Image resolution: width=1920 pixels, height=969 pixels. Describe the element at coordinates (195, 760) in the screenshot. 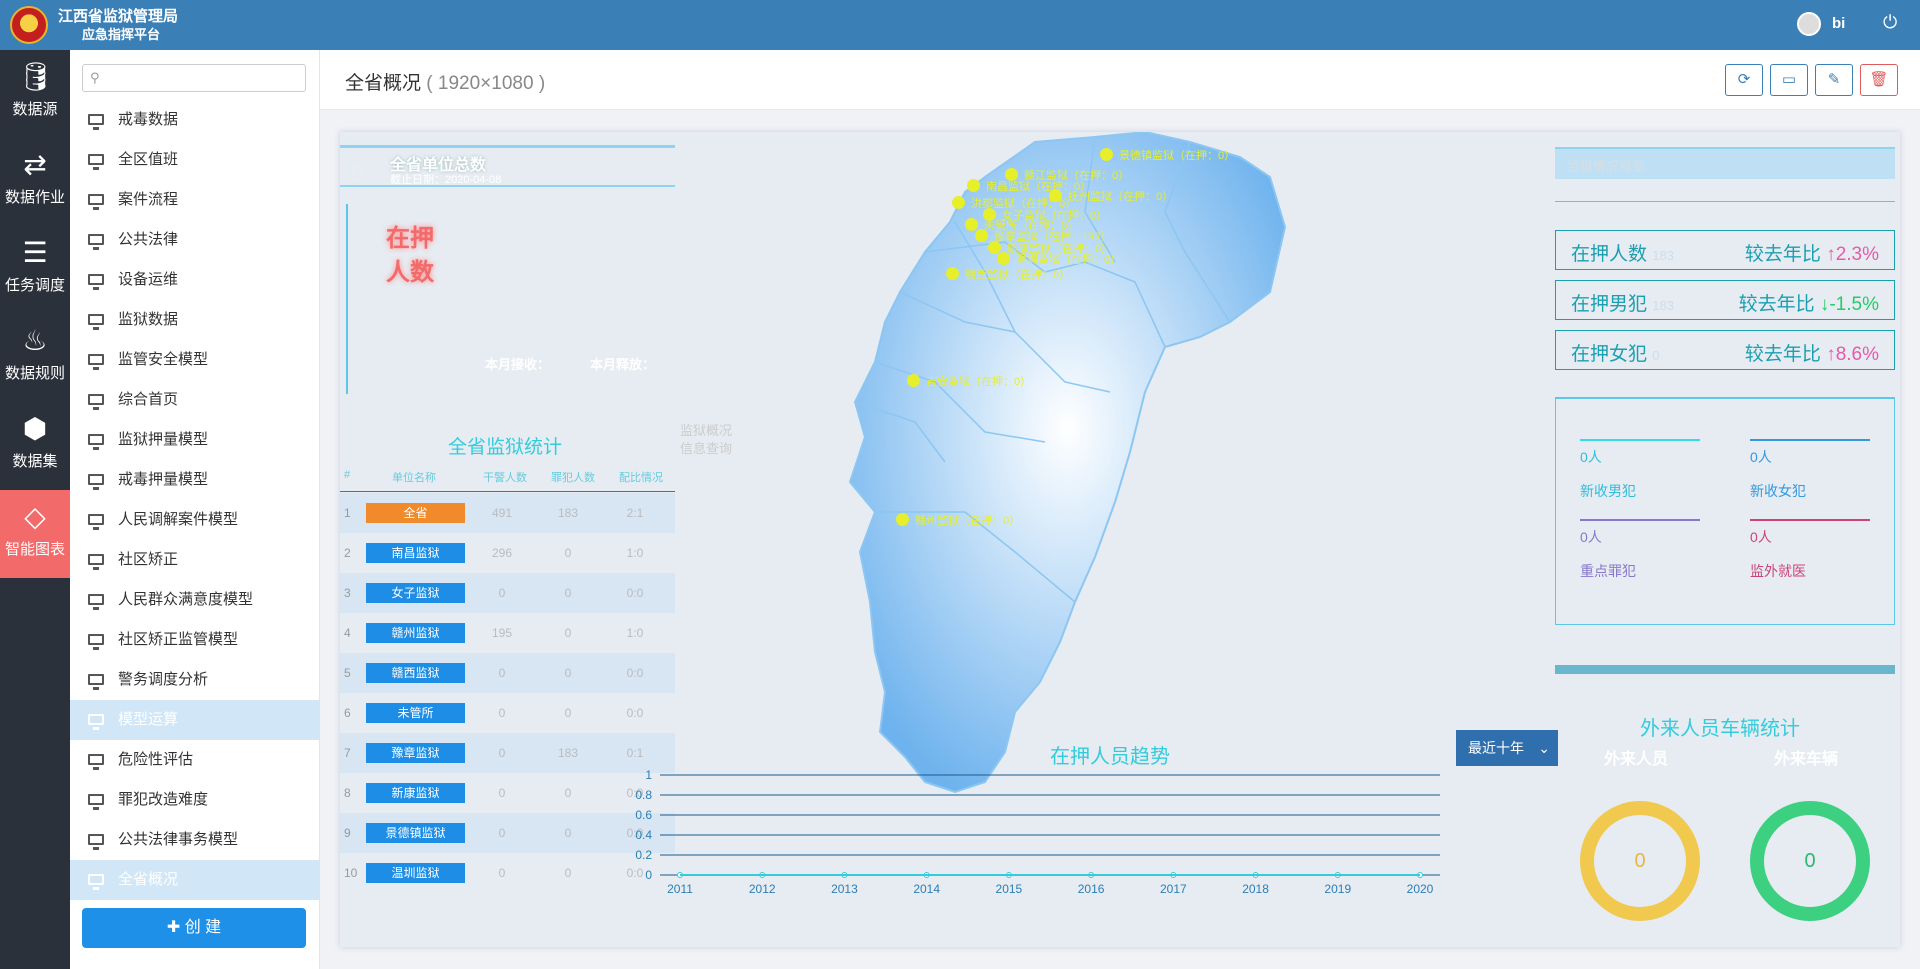

I see `sidebar-item: 危险性评估` at that location.